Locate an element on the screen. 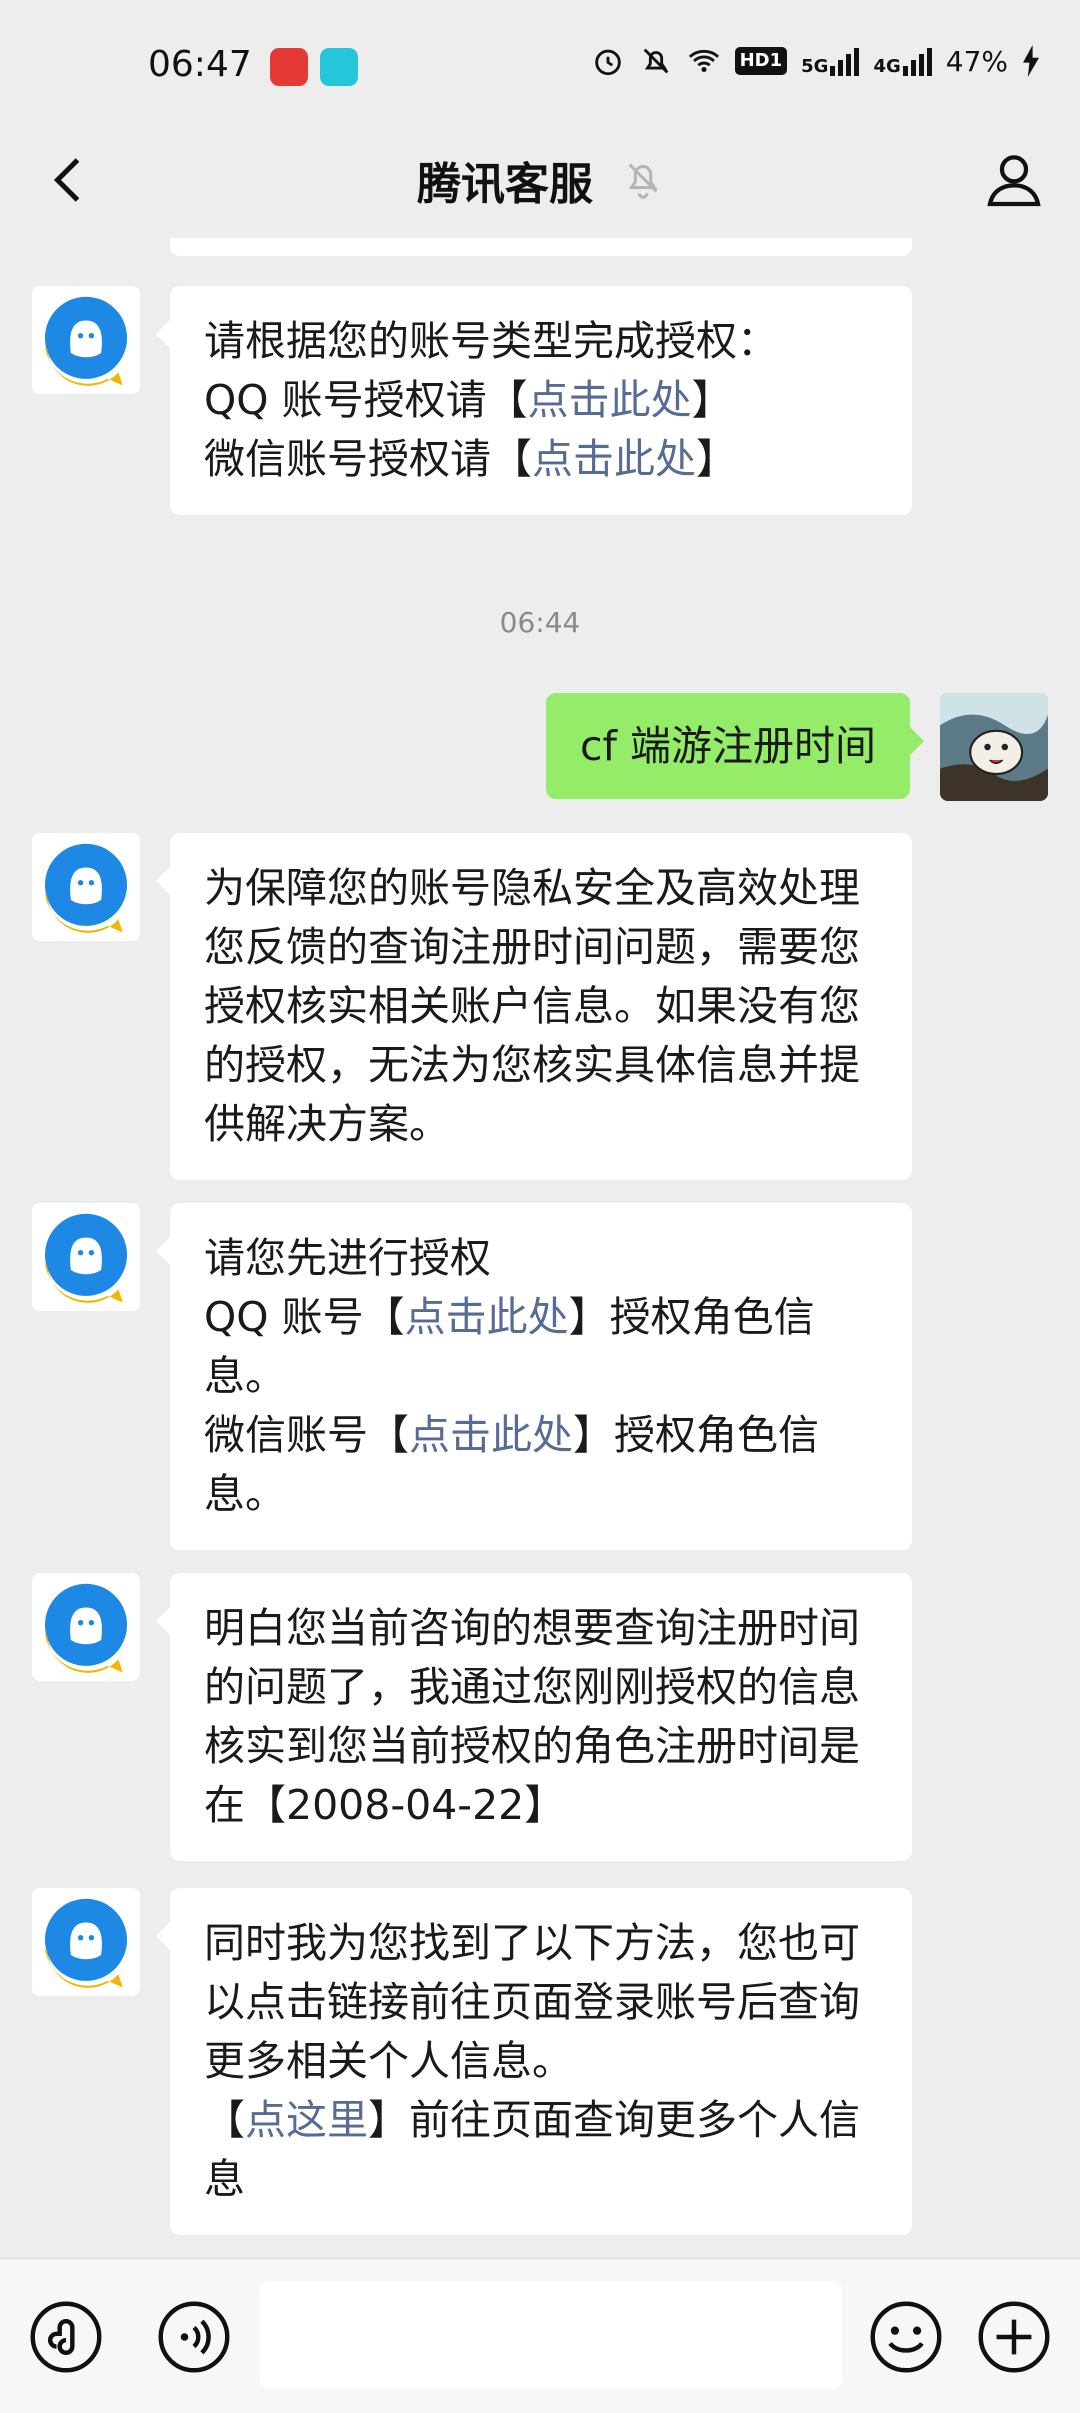 Image resolution: width=1080 pixels, height=2413 pixels. voice-icon is located at coordinates (194, 2337).